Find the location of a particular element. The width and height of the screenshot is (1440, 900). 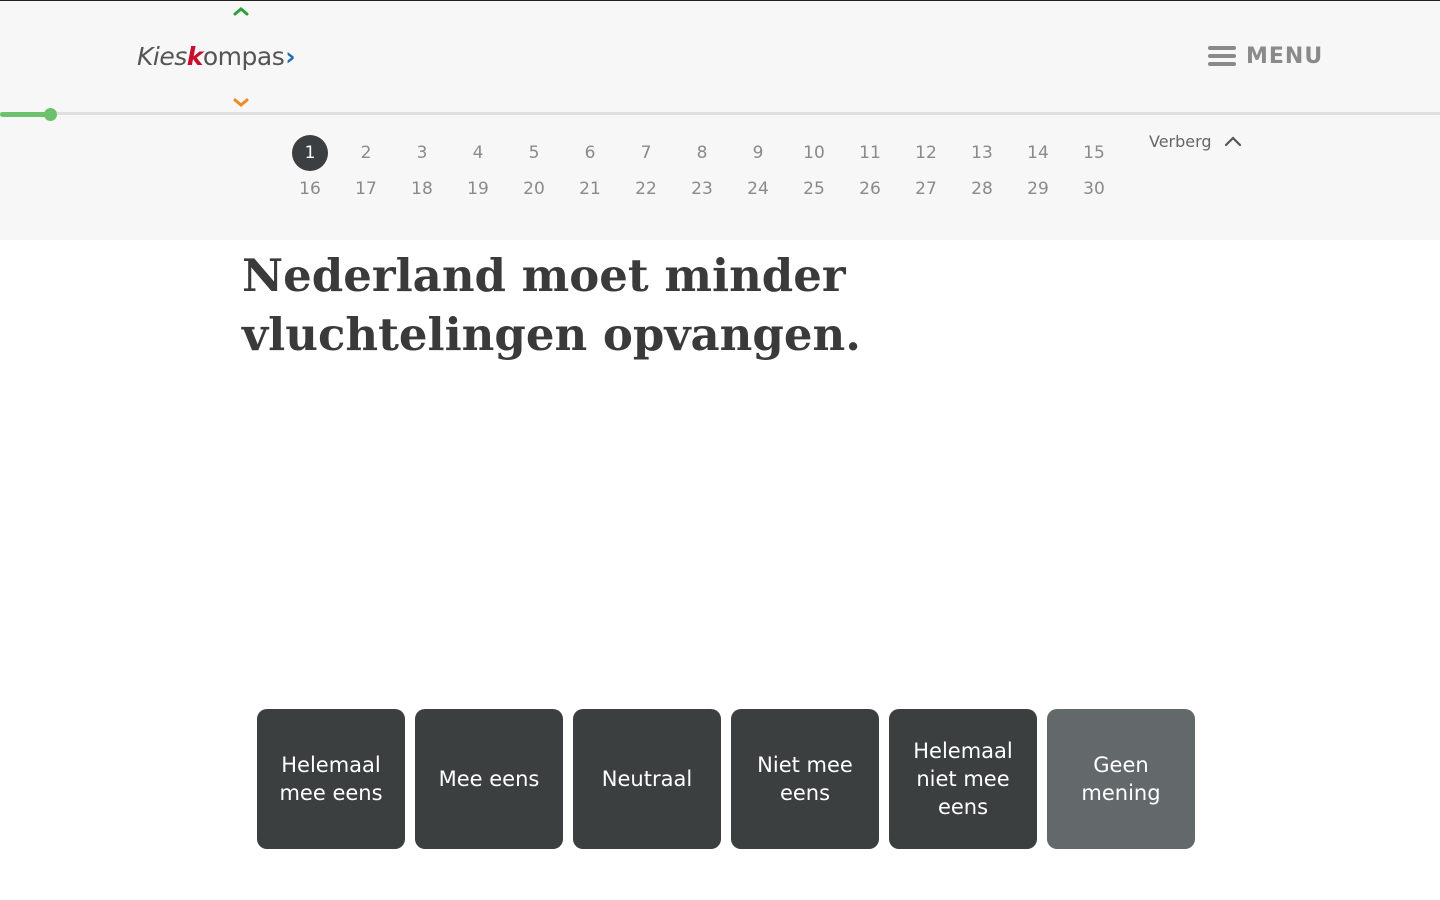

question-number-3: 3 is located at coordinates (422, 153).